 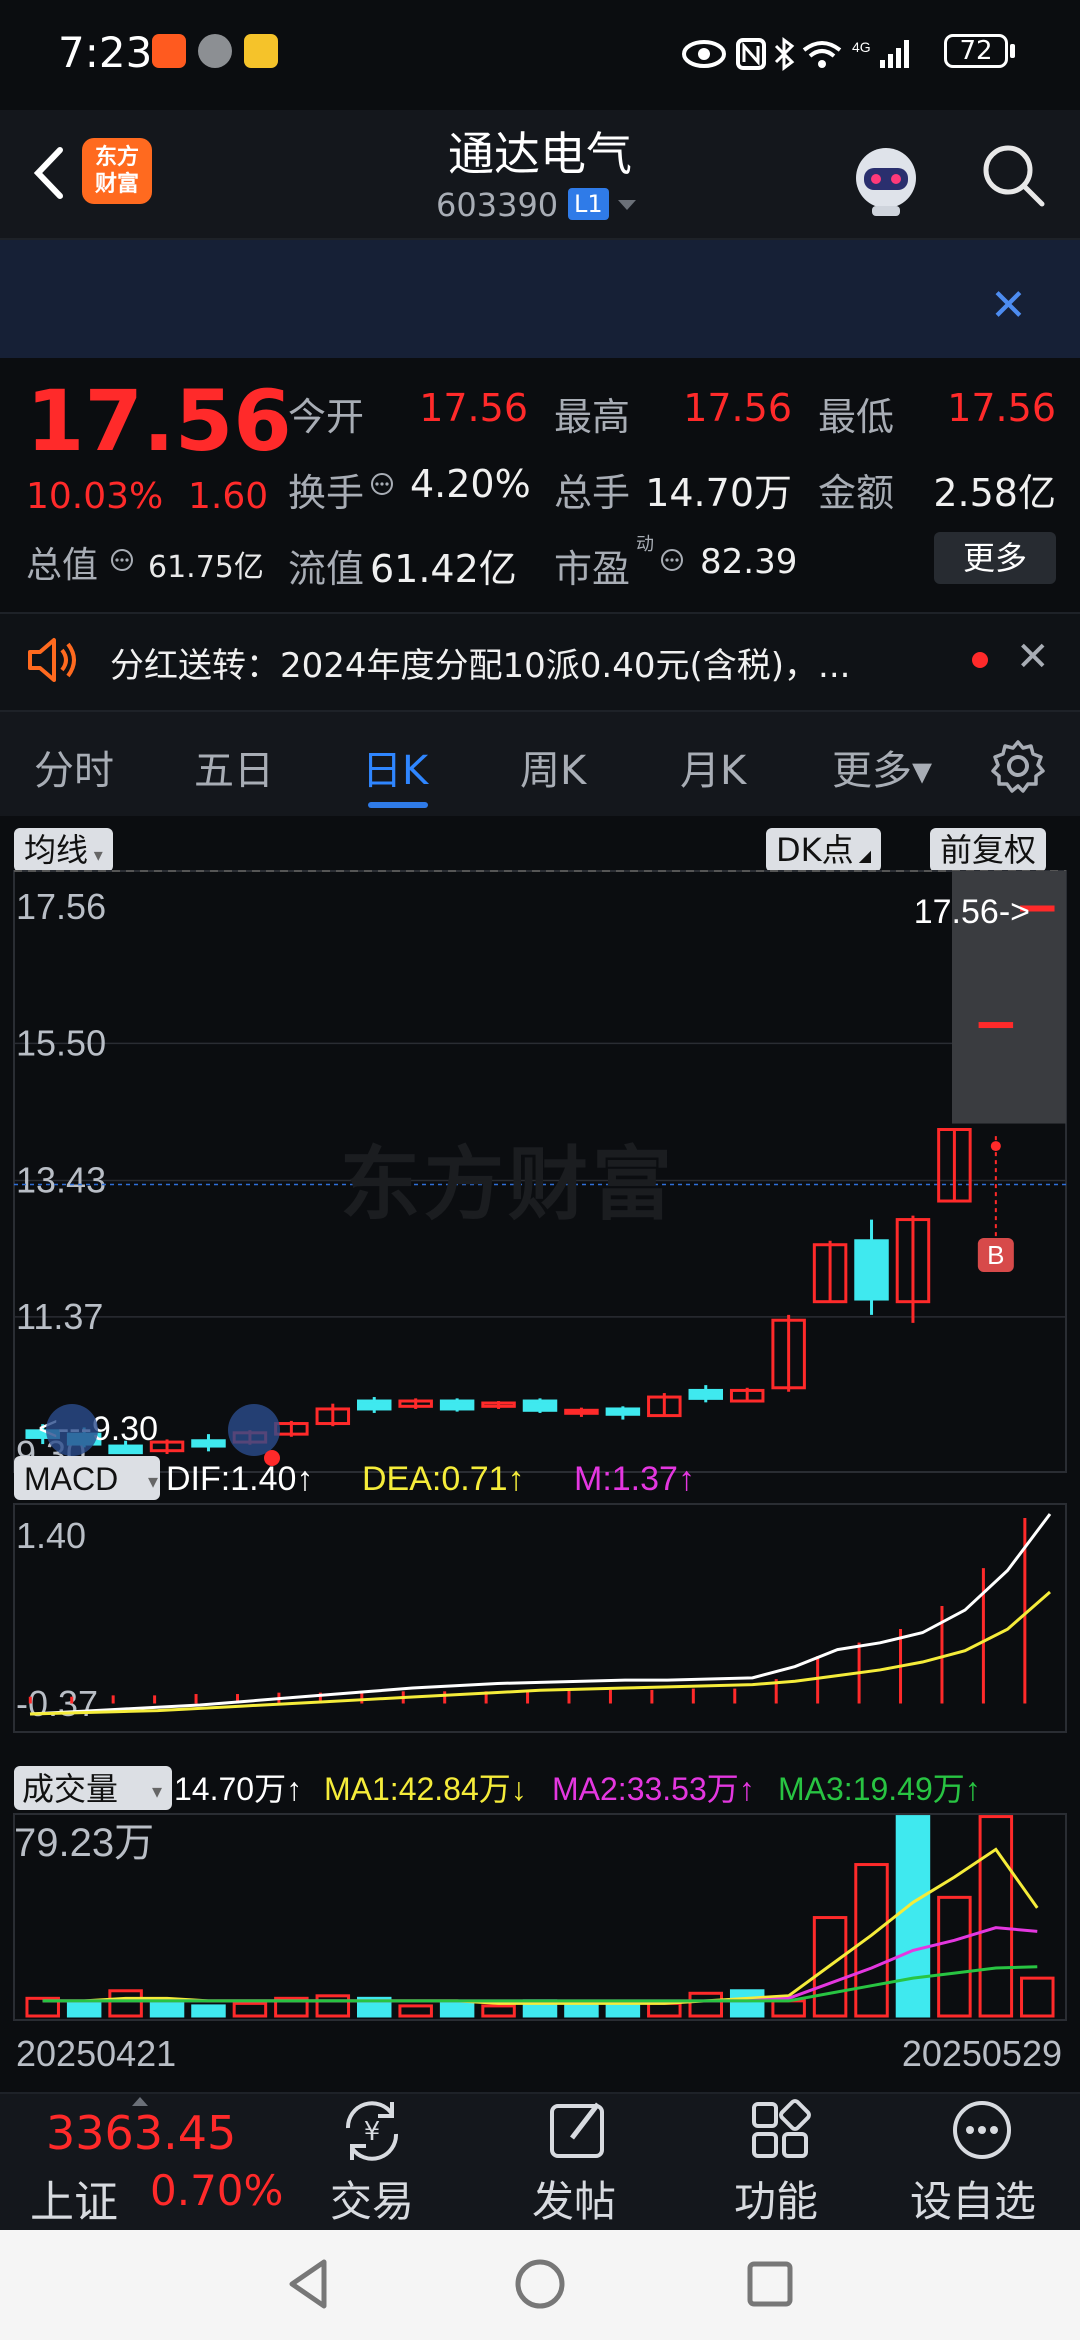 I want to click on battery-icon: 72, so click(x=976, y=51).